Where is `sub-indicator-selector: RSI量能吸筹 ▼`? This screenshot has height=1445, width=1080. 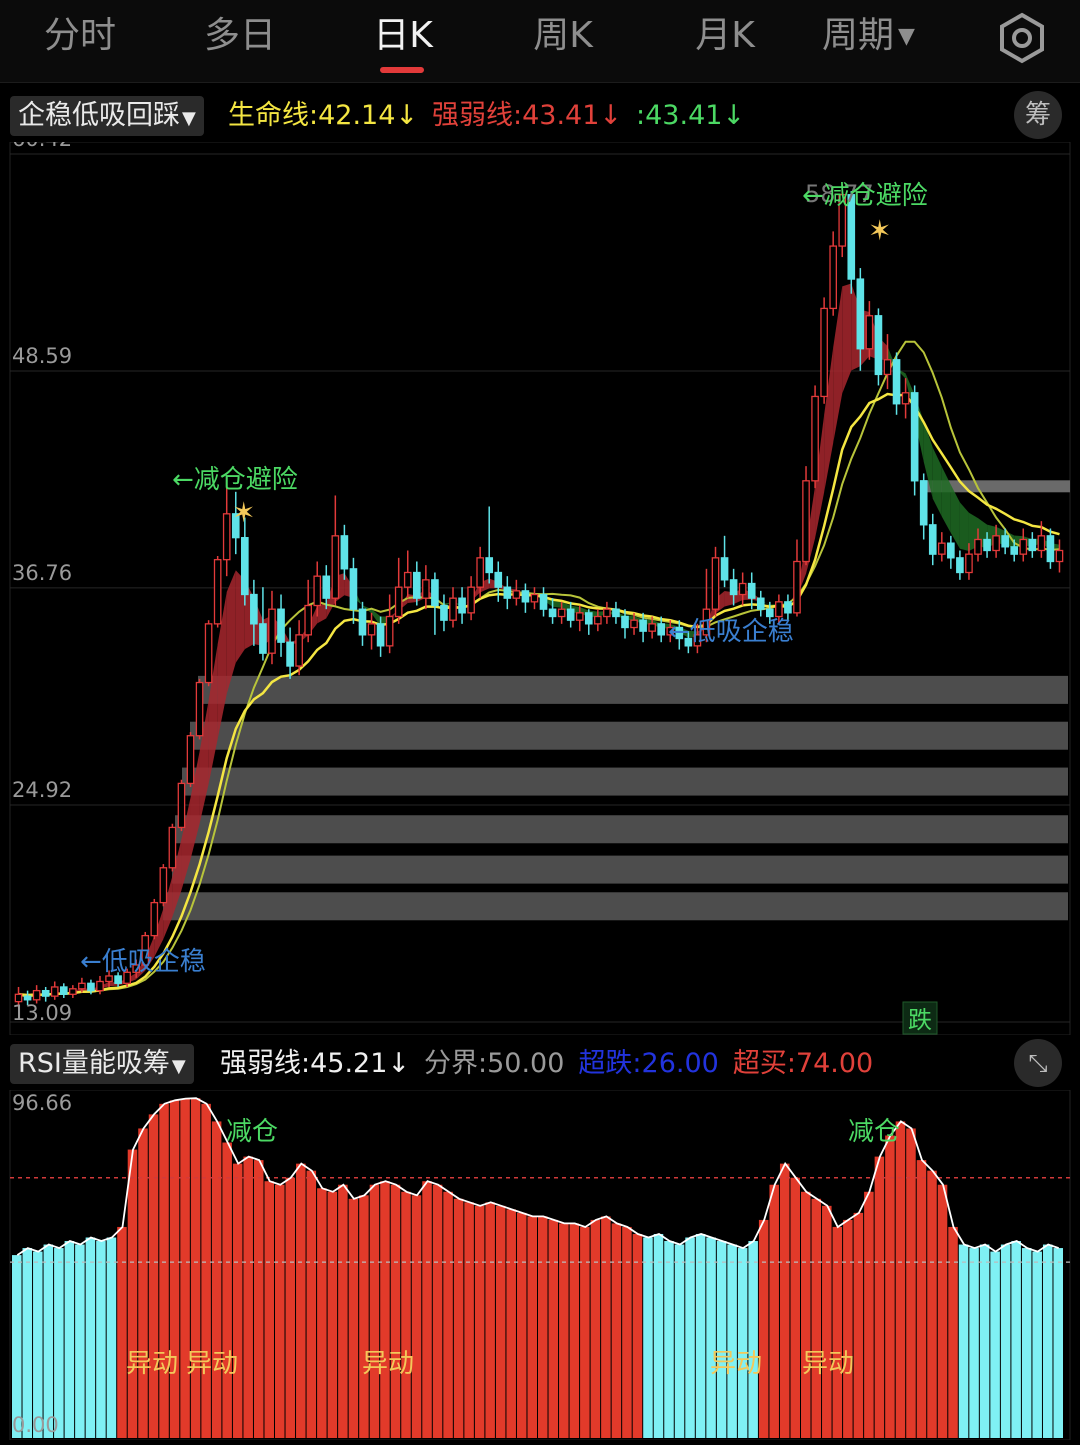
sub-indicator-selector: RSI量能吸筹 ▼ is located at coordinates (102, 1064).